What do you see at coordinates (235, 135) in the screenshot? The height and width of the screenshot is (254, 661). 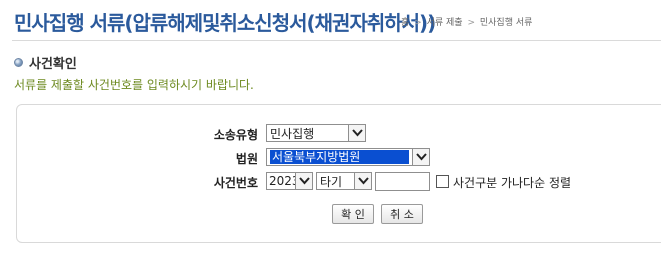 I see `litigation-type-label: 소송유형` at bounding box center [235, 135].